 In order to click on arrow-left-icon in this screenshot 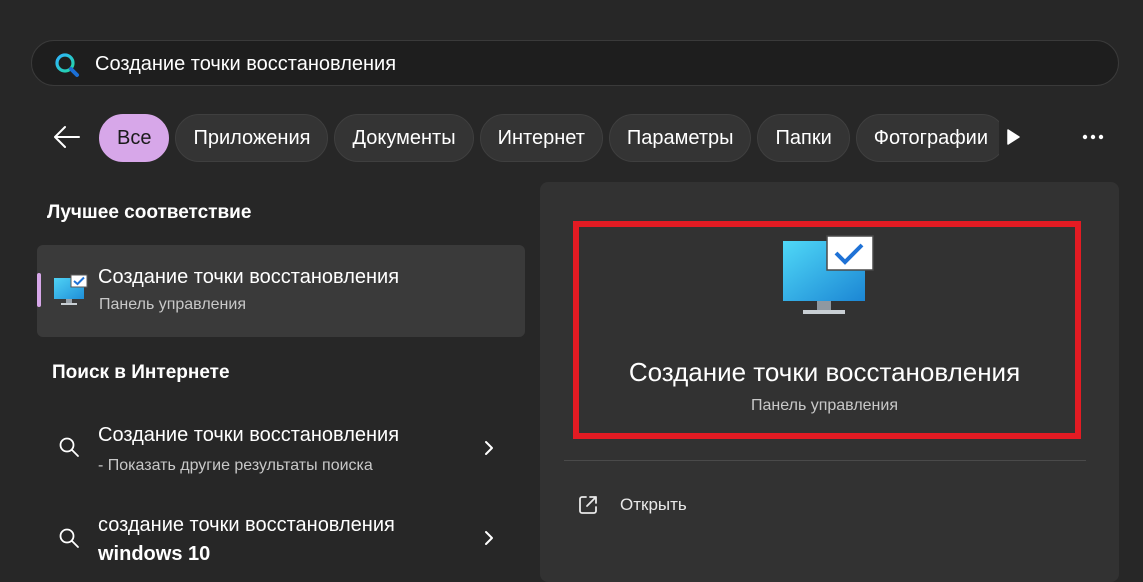, I will do `click(67, 137)`.